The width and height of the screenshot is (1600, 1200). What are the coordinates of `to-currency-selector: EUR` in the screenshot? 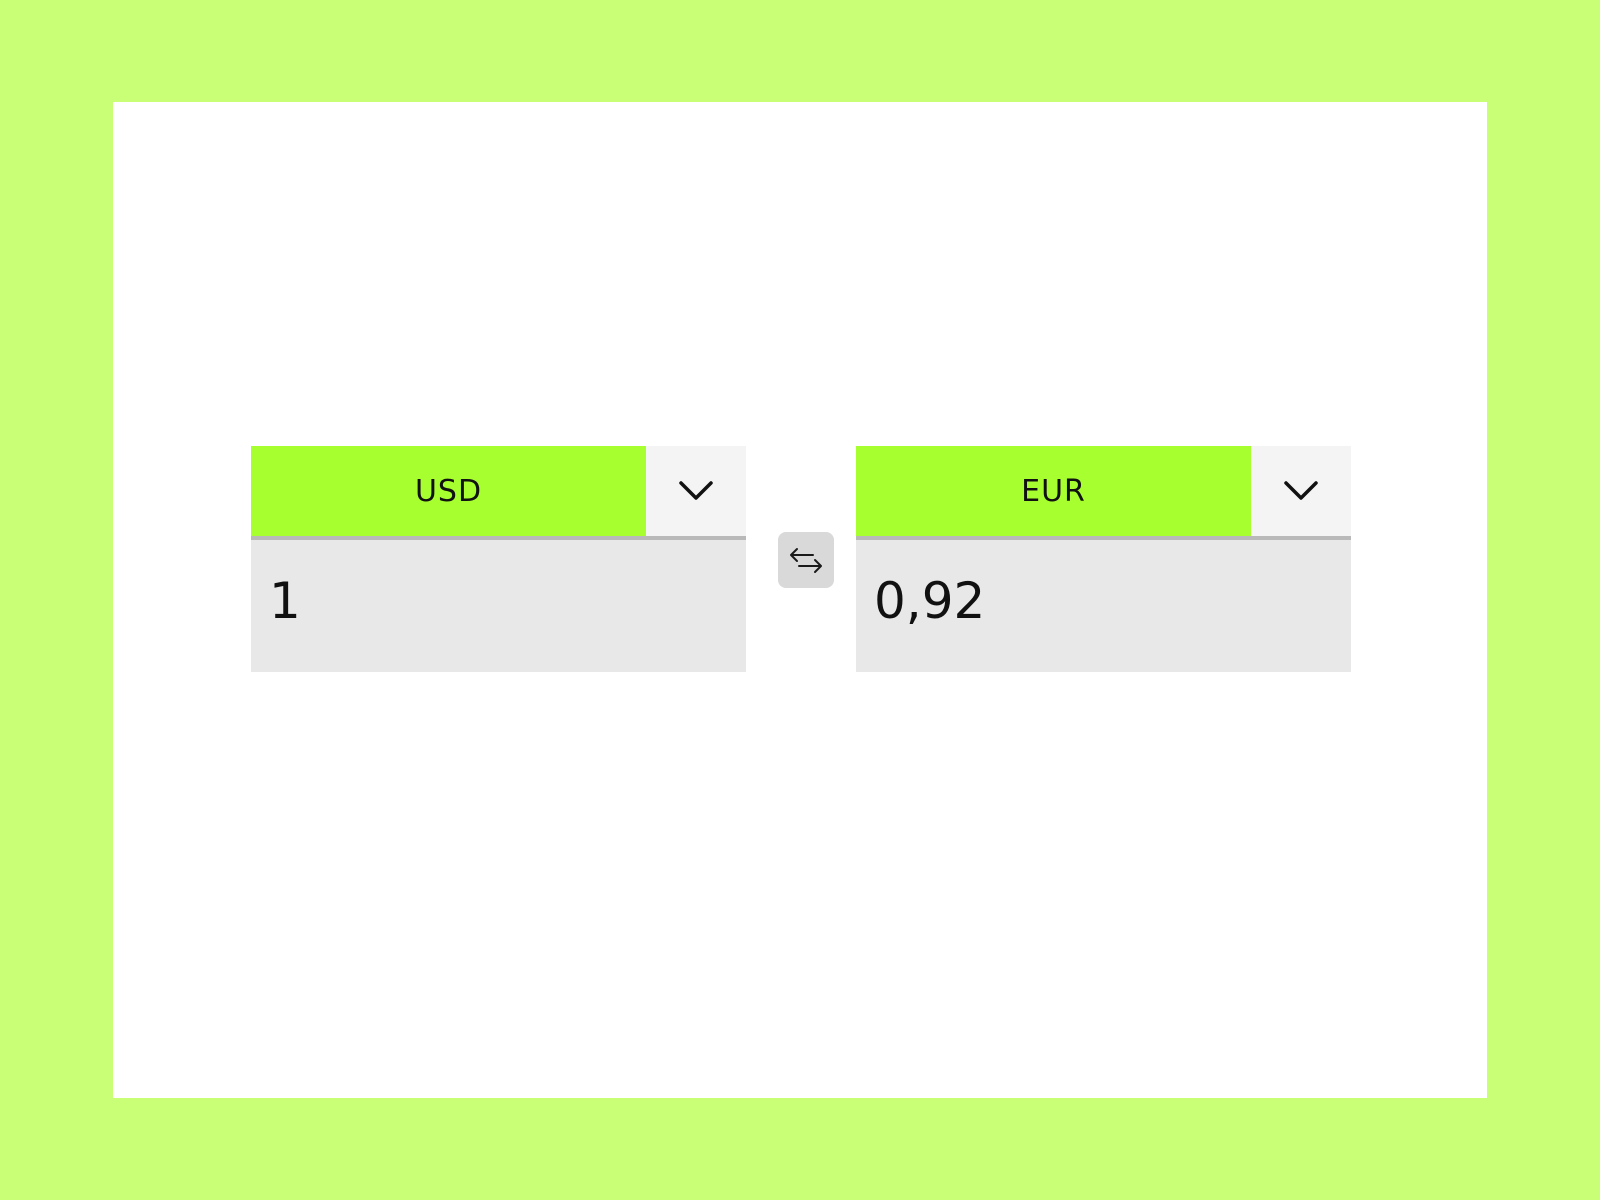 It's located at (1103, 493).